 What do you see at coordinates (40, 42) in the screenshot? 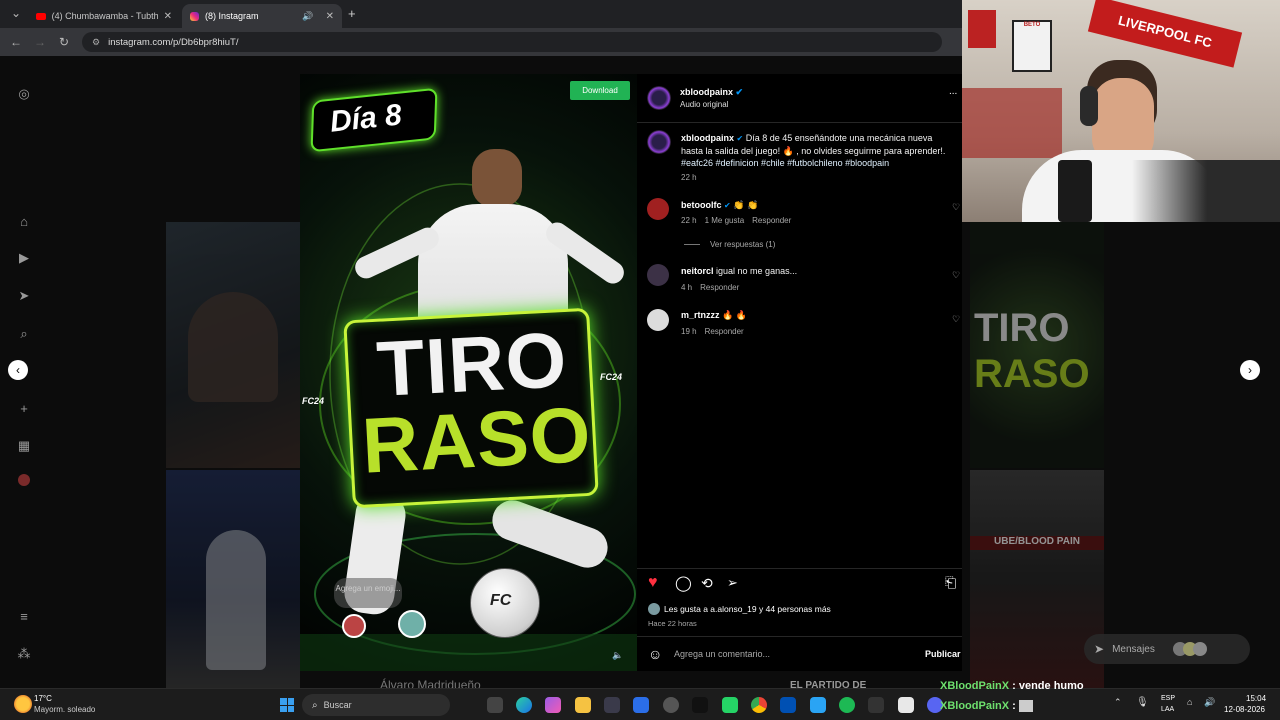
I see `forward-icon: →` at bounding box center [40, 42].